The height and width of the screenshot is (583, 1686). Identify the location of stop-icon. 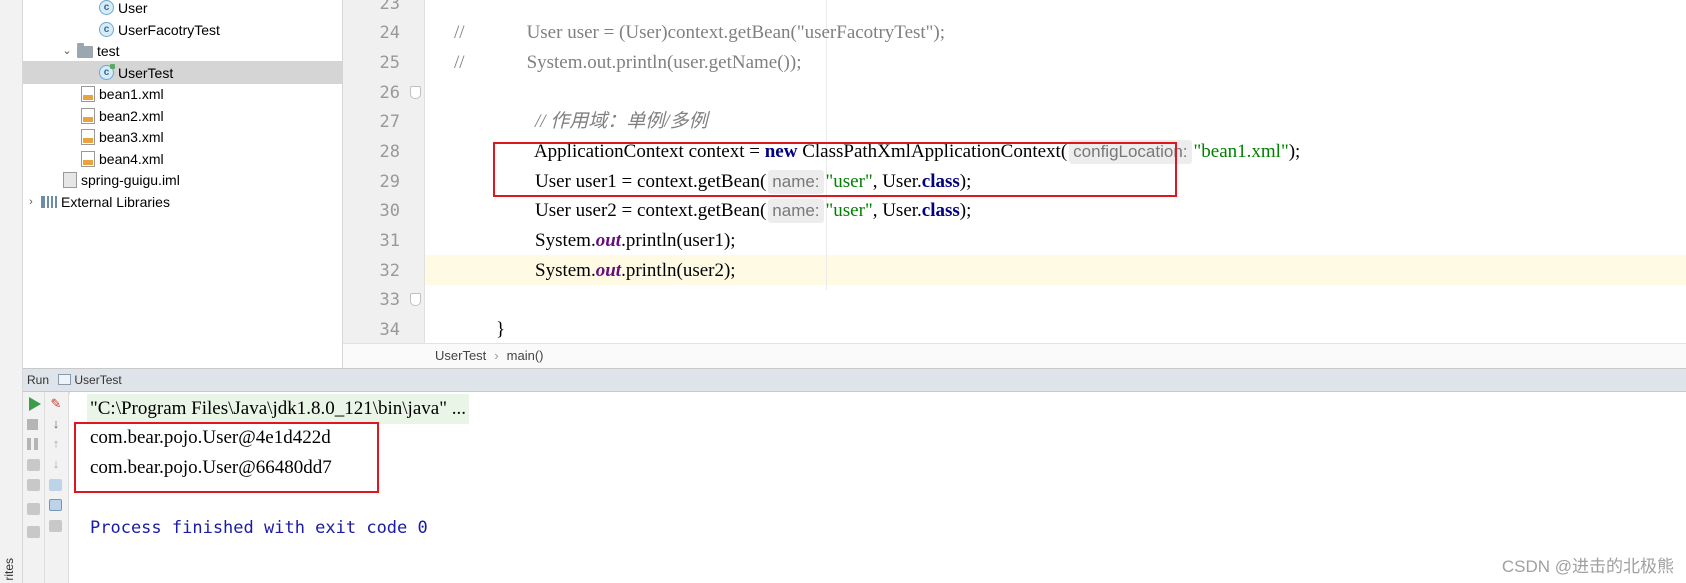
(32, 424).